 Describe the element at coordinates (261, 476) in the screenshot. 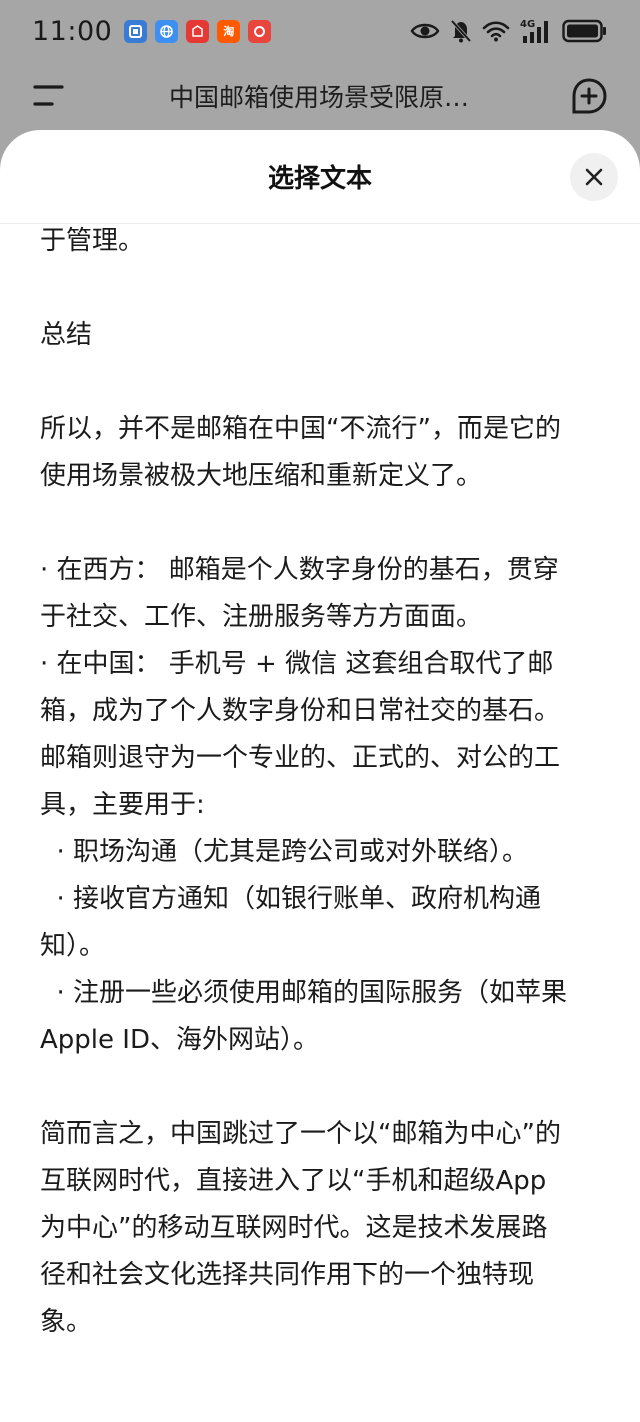

I see `text-line: 使用场景被极大地压缩和重新定义了。` at that location.